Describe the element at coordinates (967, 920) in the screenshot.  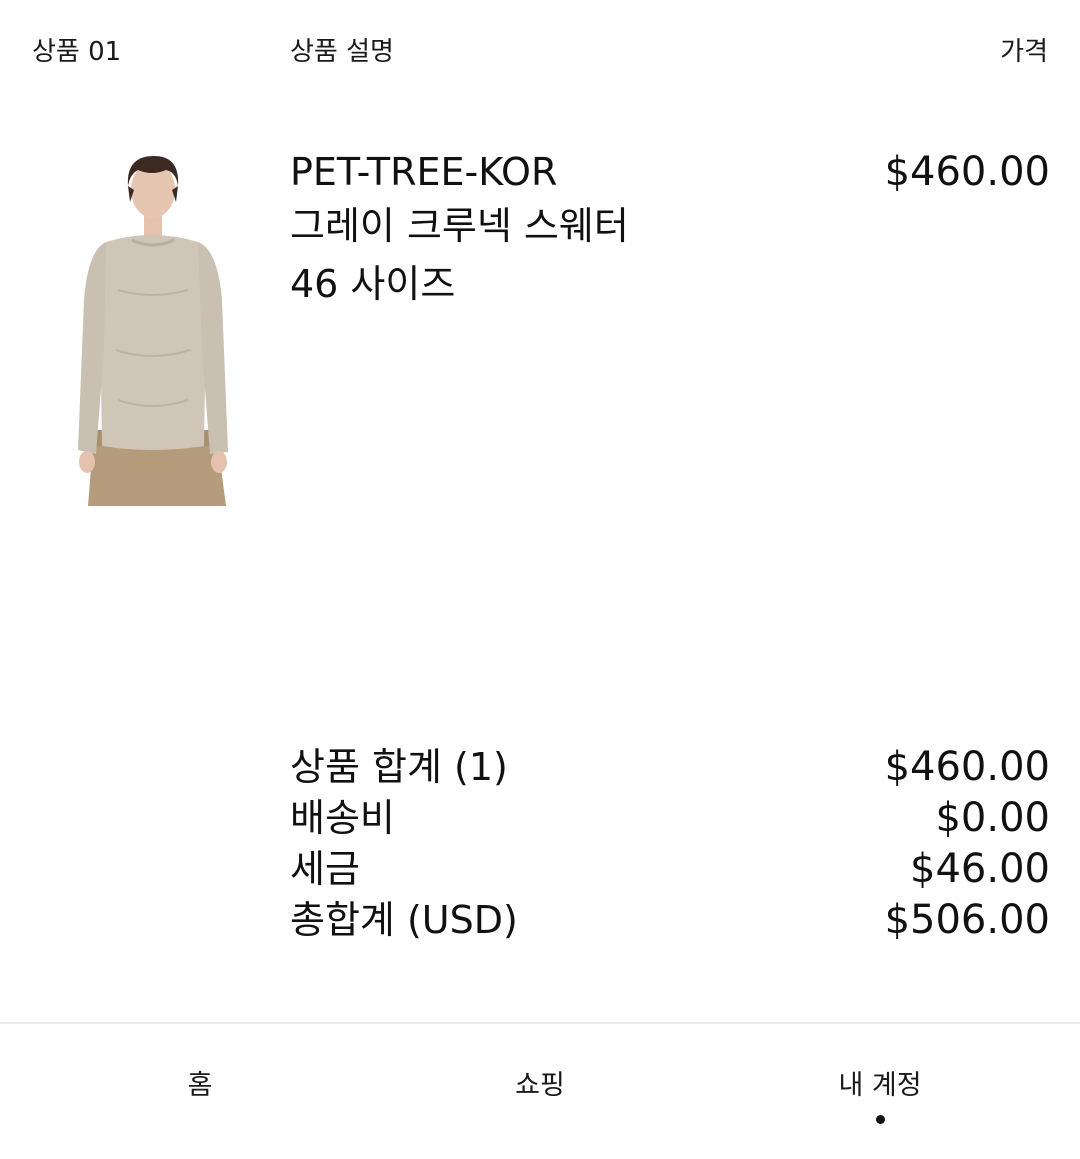
I see `total-value: $506.00` at that location.